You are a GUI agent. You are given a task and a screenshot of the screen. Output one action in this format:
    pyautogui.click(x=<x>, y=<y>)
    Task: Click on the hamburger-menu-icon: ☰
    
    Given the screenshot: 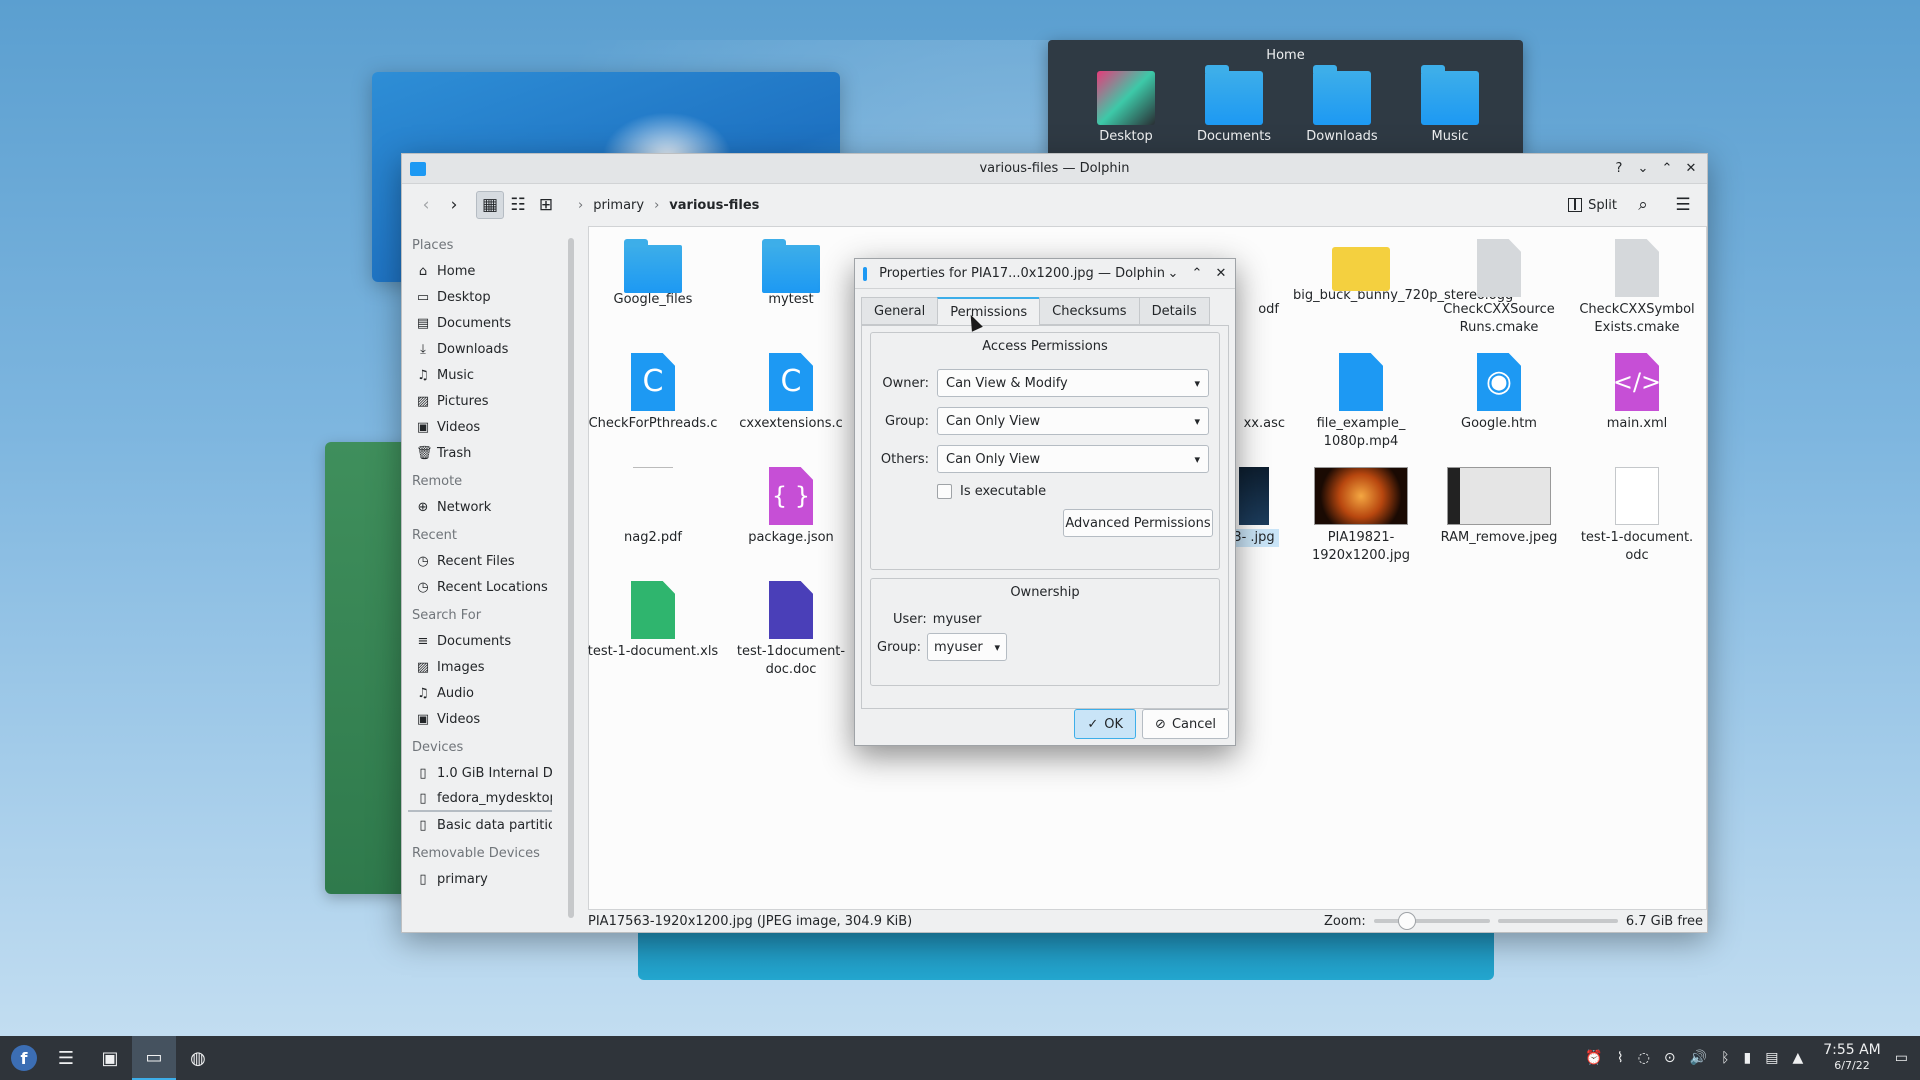 What is the action you would take?
    pyautogui.click(x=1683, y=205)
    